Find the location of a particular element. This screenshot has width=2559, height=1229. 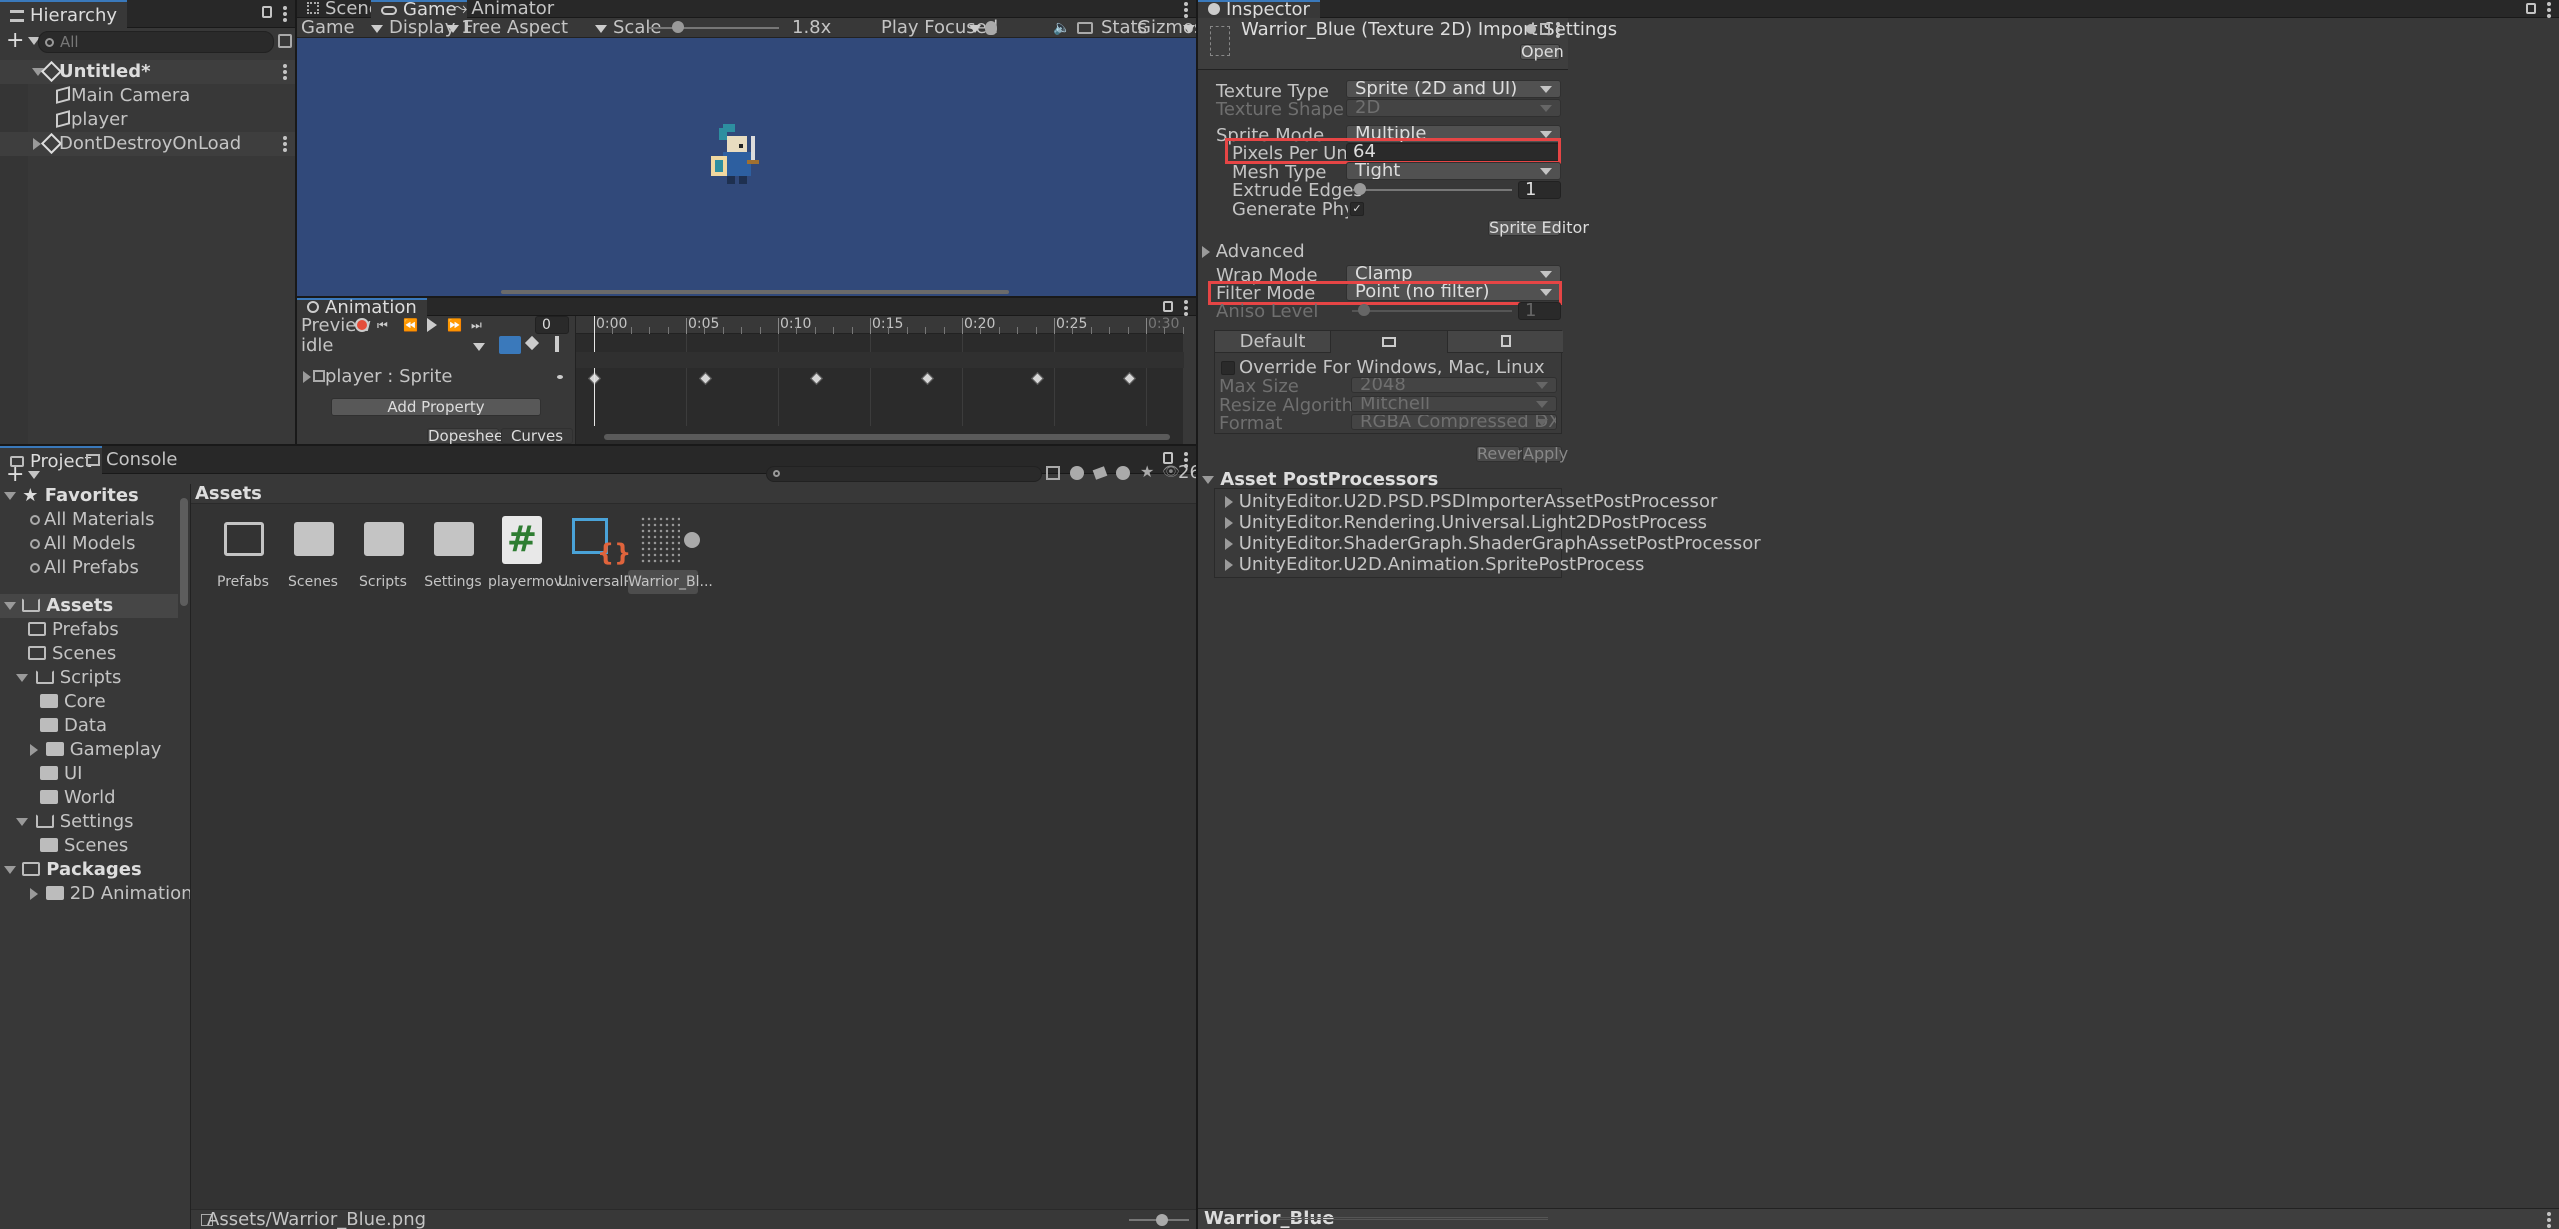

assets-header: Assets is located at coordinates (89, 606).